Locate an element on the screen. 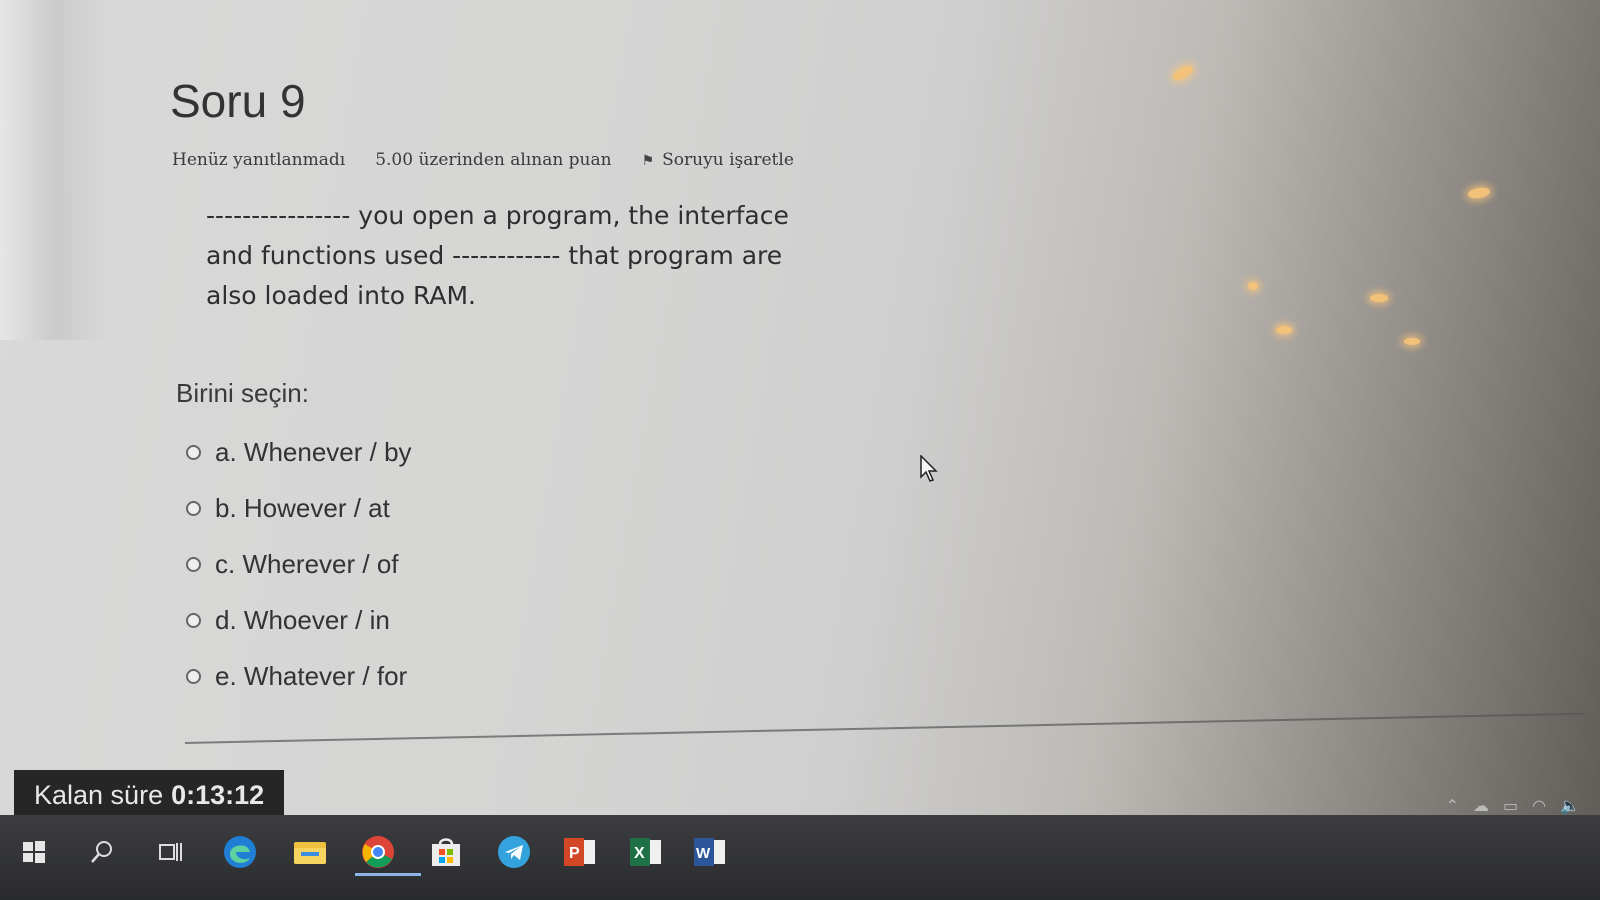  option-label: d. Whoever / in is located at coordinates (302, 619).